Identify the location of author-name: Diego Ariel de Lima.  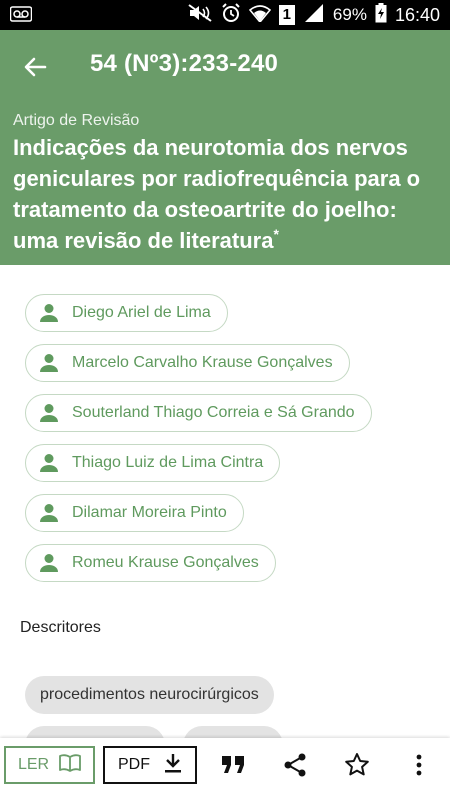
(141, 312).